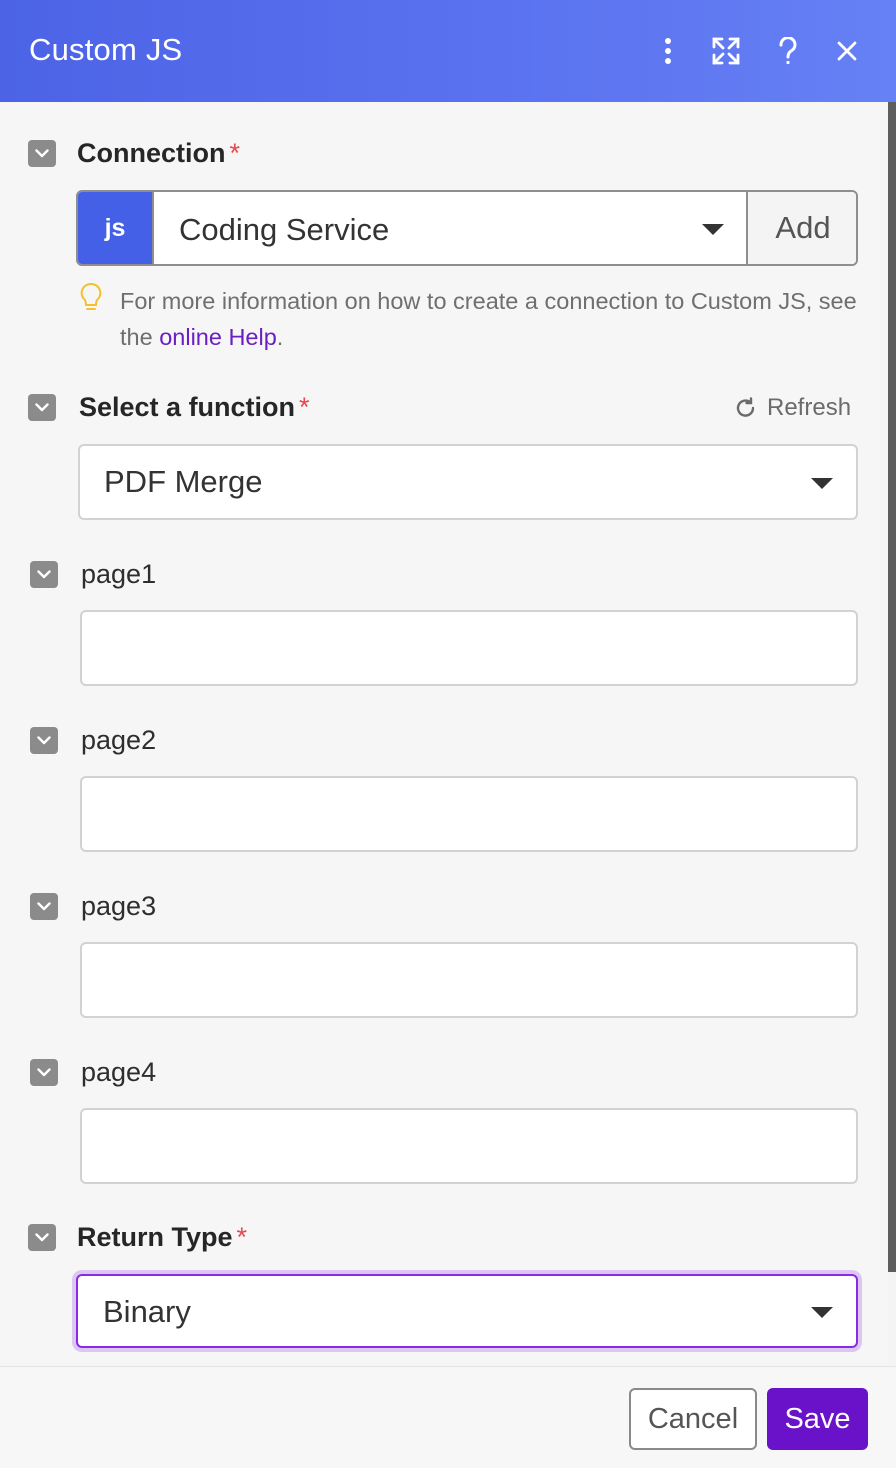 The height and width of the screenshot is (1468, 896). What do you see at coordinates (119, 574) in the screenshot?
I see `page1-label: page1` at bounding box center [119, 574].